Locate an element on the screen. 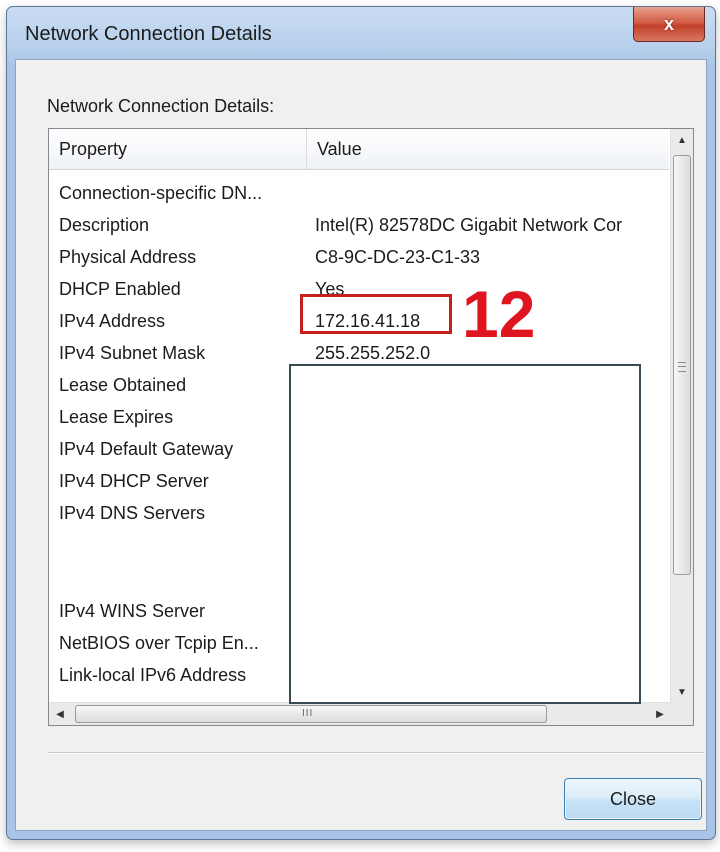 This screenshot has width=720, height=852. horizontal-scroll-thumb: III is located at coordinates (311, 714).